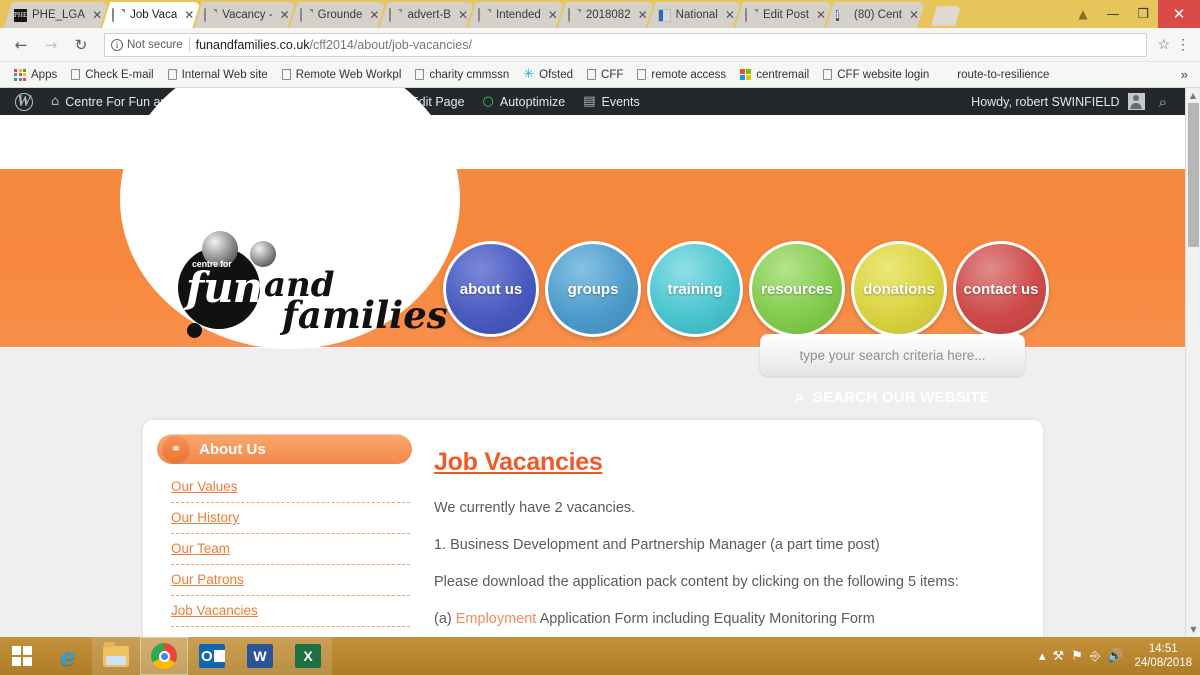  I want to click on bookmark-cff-website-login: CFF website login, so click(876, 75).